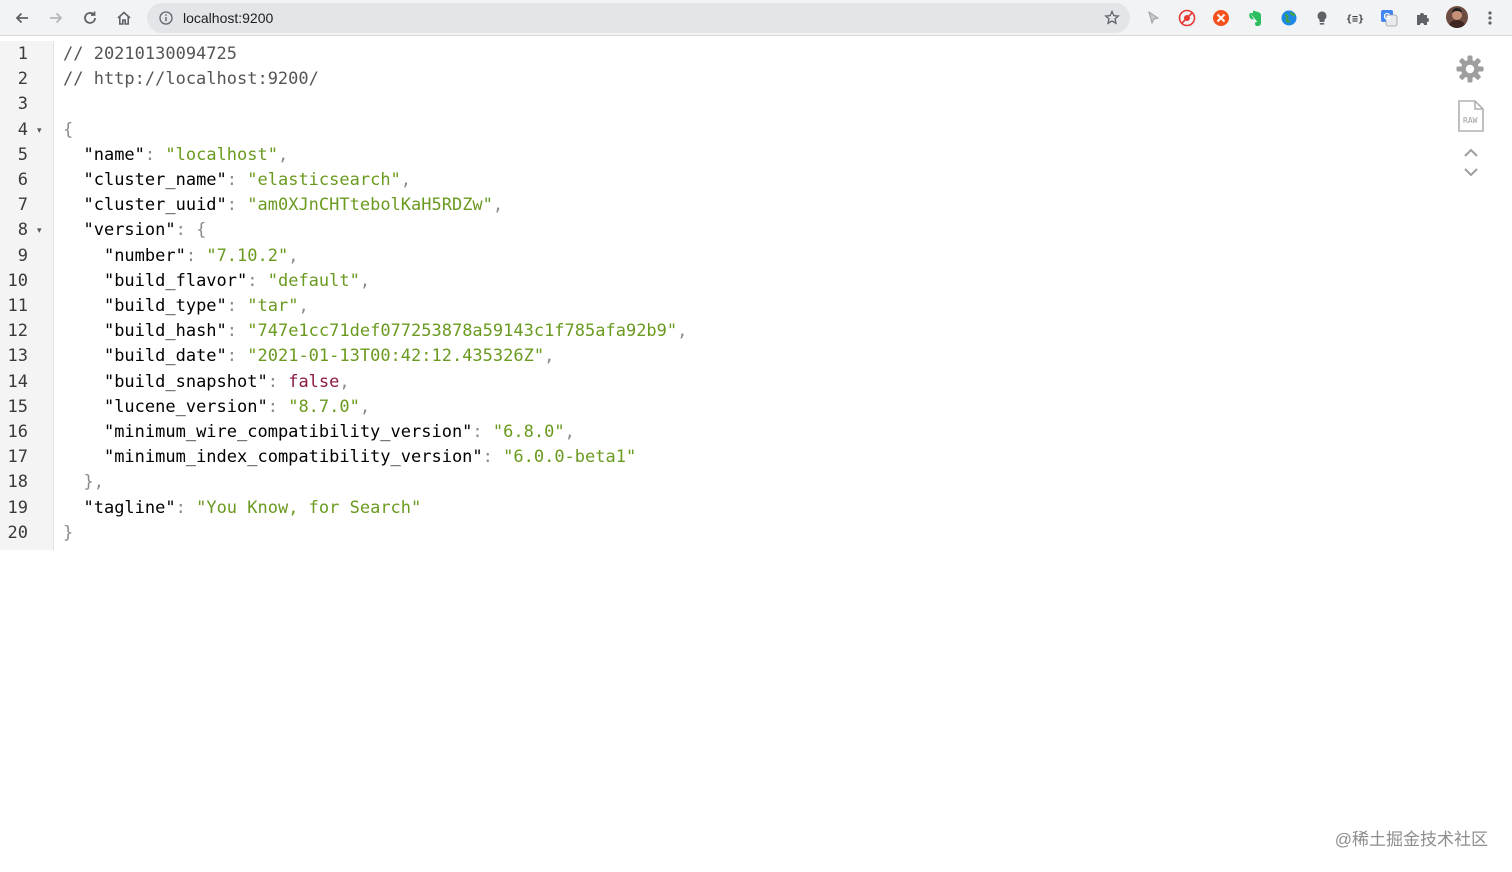 This screenshot has width=1512, height=872. What do you see at coordinates (201, 255) in the screenshot?
I see `json-line-number: "number": "7.10.2",` at bounding box center [201, 255].